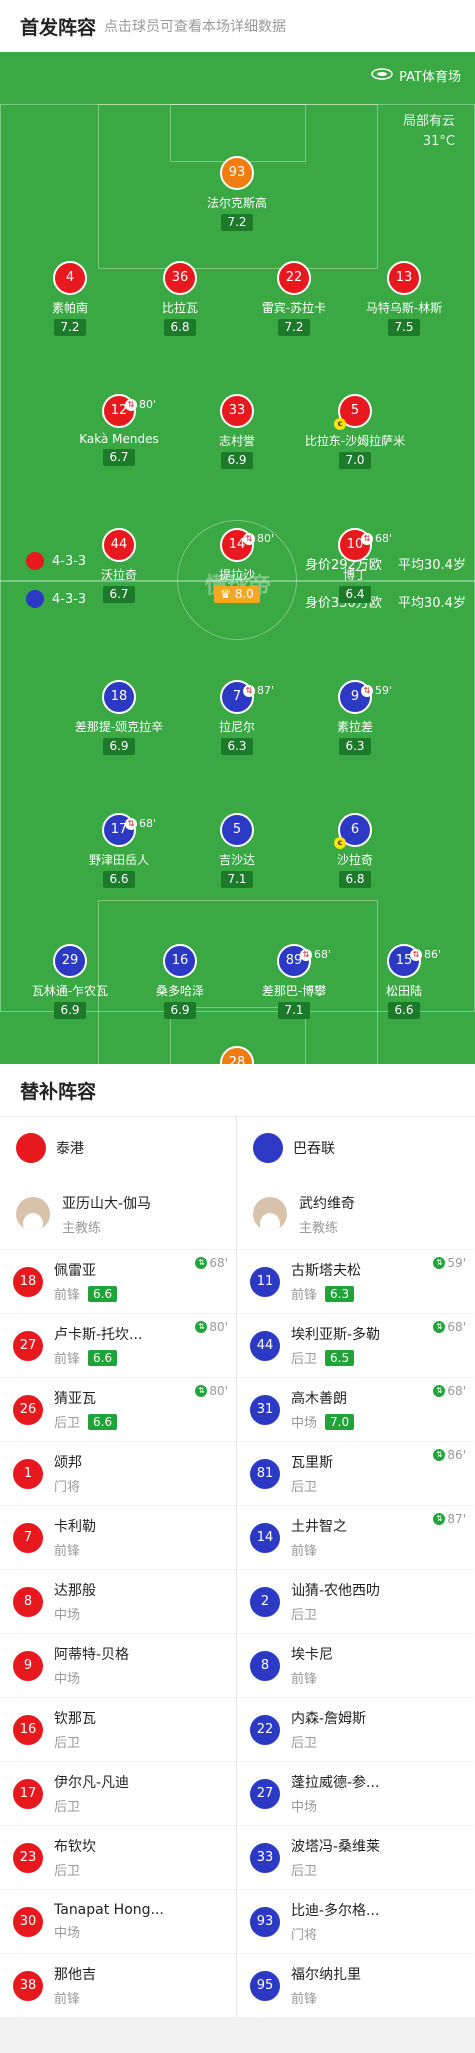  I want to click on sub-player-row: 95 福尔纳扎里 前锋, so click(355, 1985).